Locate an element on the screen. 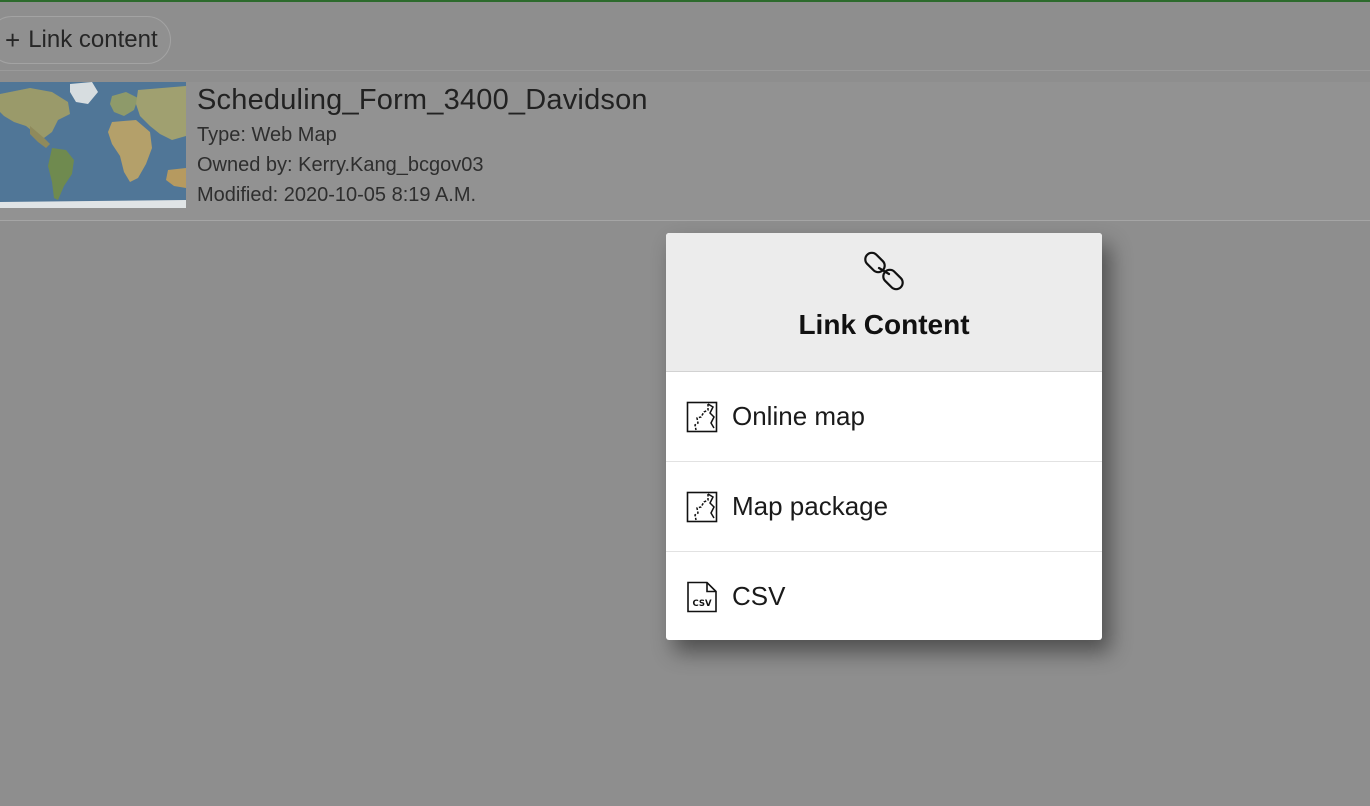  toolbar: + Link content is located at coordinates (685, 36).